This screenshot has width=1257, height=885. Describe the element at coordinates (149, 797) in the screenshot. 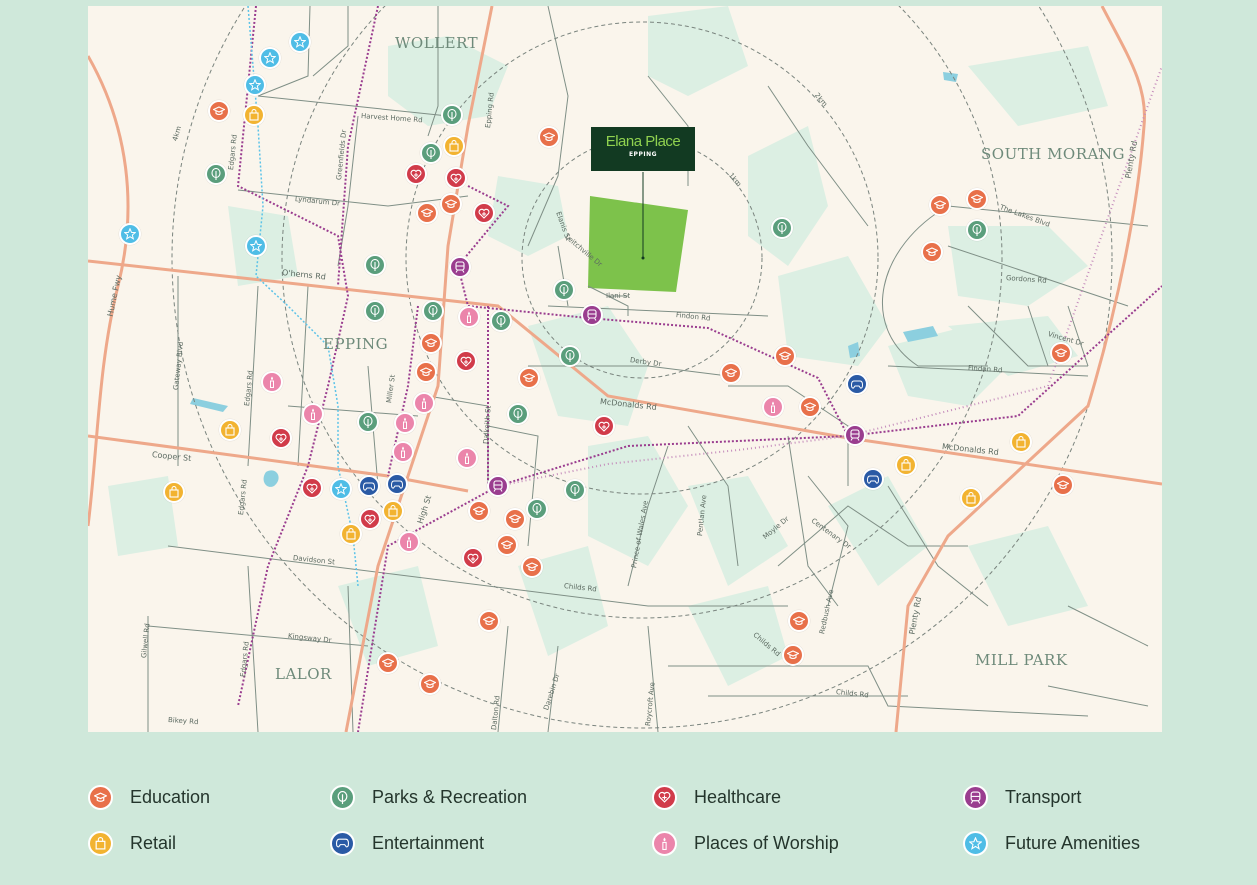

I see `legend-education: Education` at that location.